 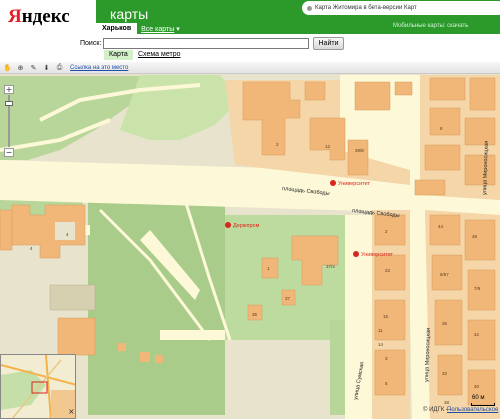 What do you see at coordinates (192, 335) in the screenshot?
I see `road-park-south` at bounding box center [192, 335].